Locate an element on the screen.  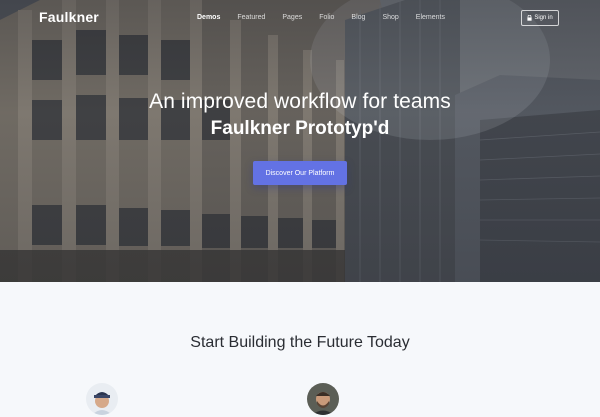
menu-item-shop: Shop is located at coordinates (390, 17).